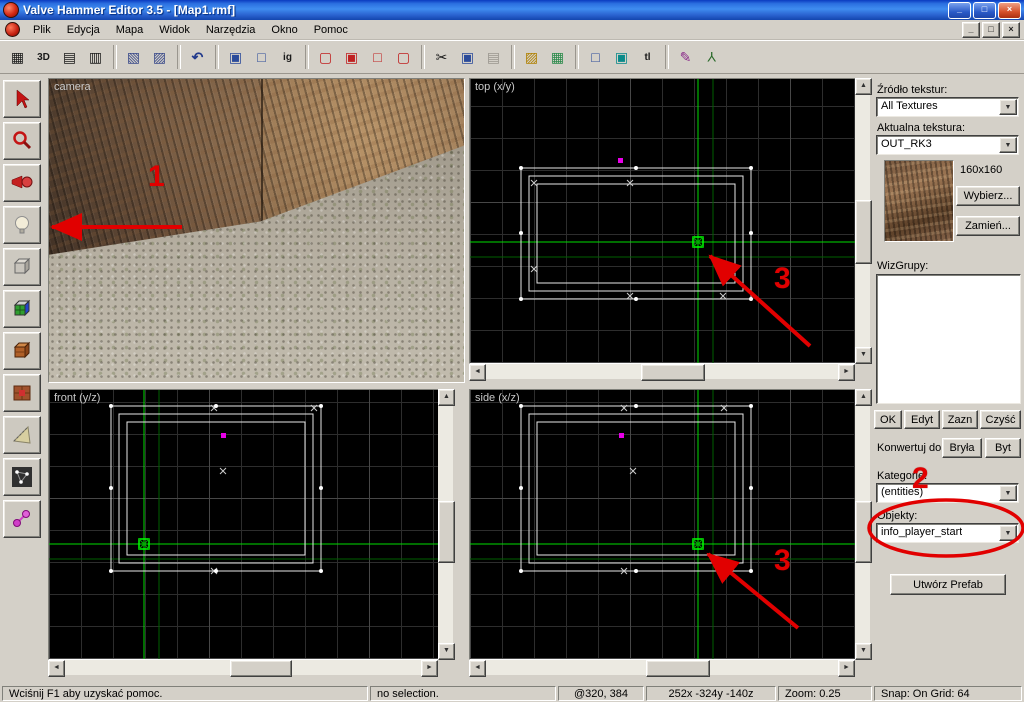 The width and height of the screenshot is (1024, 702). I want to click on apply-texture-tool-button, so click(22, 351).